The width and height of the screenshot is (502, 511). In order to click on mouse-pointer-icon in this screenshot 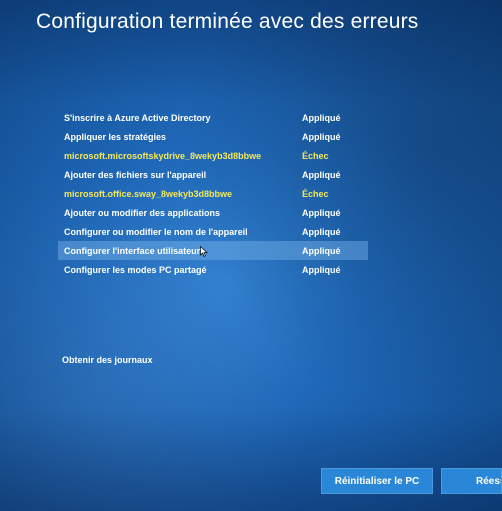, I will do `click(204, 251)`.